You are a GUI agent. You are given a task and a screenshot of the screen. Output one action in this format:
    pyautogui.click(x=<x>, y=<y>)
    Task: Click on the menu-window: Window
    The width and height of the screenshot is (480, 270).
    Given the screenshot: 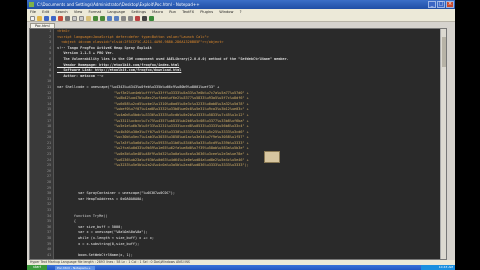 What is the action you would take?
    pyautogui.click(x=226, y=12)
    